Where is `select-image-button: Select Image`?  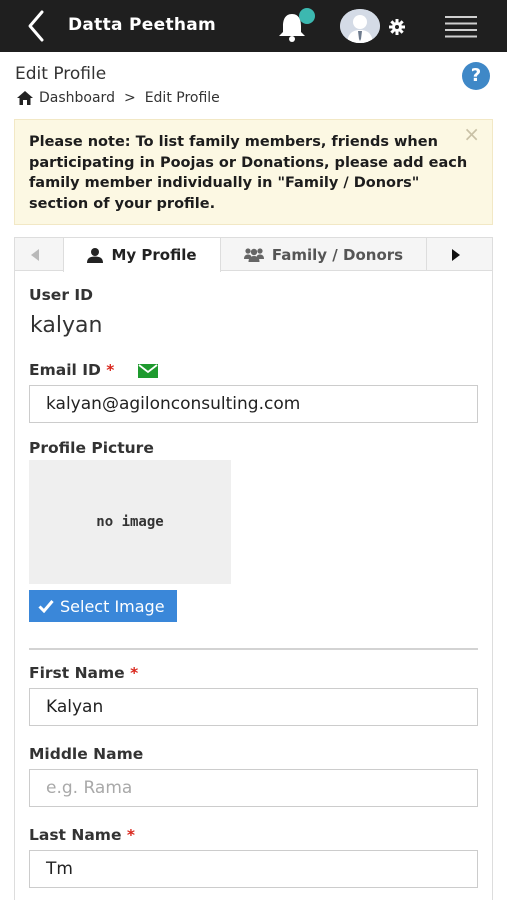
select-image-button: Select Image is located at coordinates (103, 606).